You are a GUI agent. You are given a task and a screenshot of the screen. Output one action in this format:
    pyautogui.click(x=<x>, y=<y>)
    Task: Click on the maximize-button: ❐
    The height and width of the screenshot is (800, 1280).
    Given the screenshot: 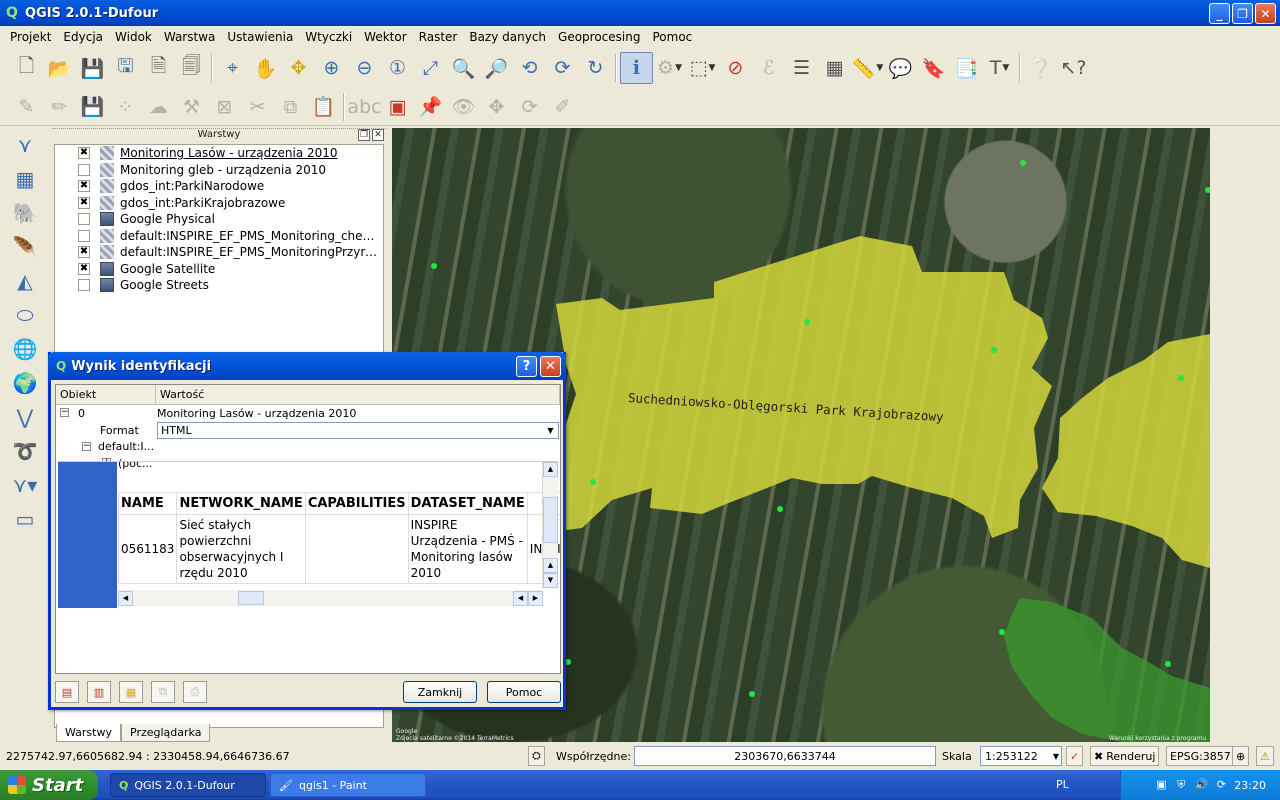 What is the action you would take?
    pyautogui.click(x=1242, y=13)
    